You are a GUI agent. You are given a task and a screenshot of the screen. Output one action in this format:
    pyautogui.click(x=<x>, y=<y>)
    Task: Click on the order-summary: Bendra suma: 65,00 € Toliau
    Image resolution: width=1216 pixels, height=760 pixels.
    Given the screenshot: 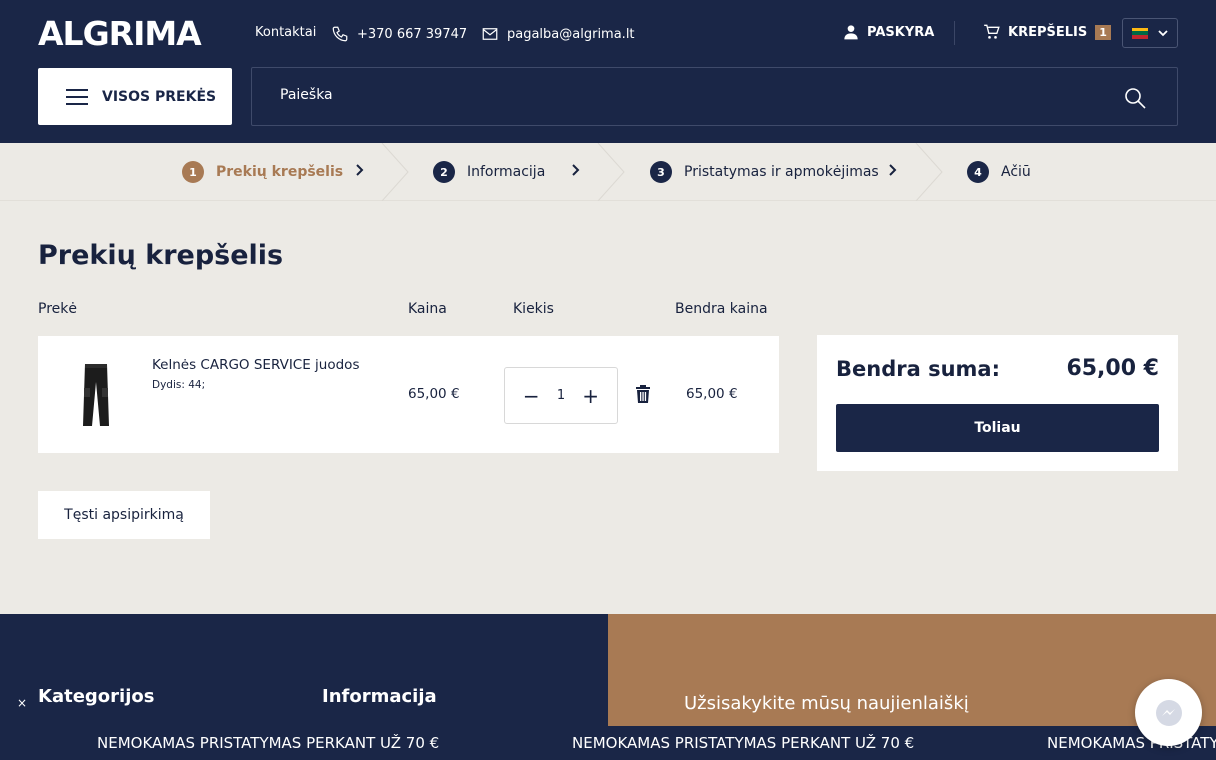 What is the action you would take?
    pyautogui.click(x=997, y=403)
    